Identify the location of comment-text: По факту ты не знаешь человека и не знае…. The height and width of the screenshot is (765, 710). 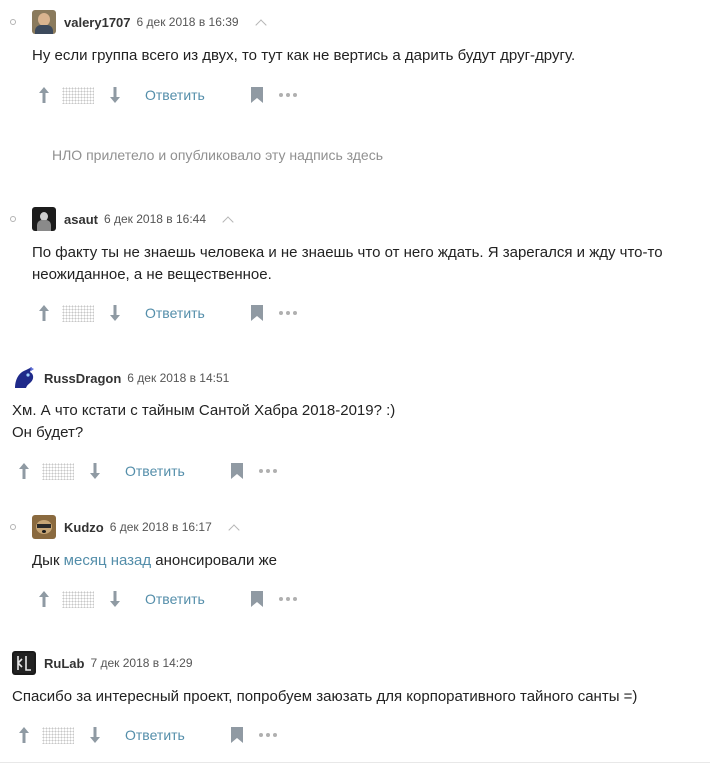
(347, 264).